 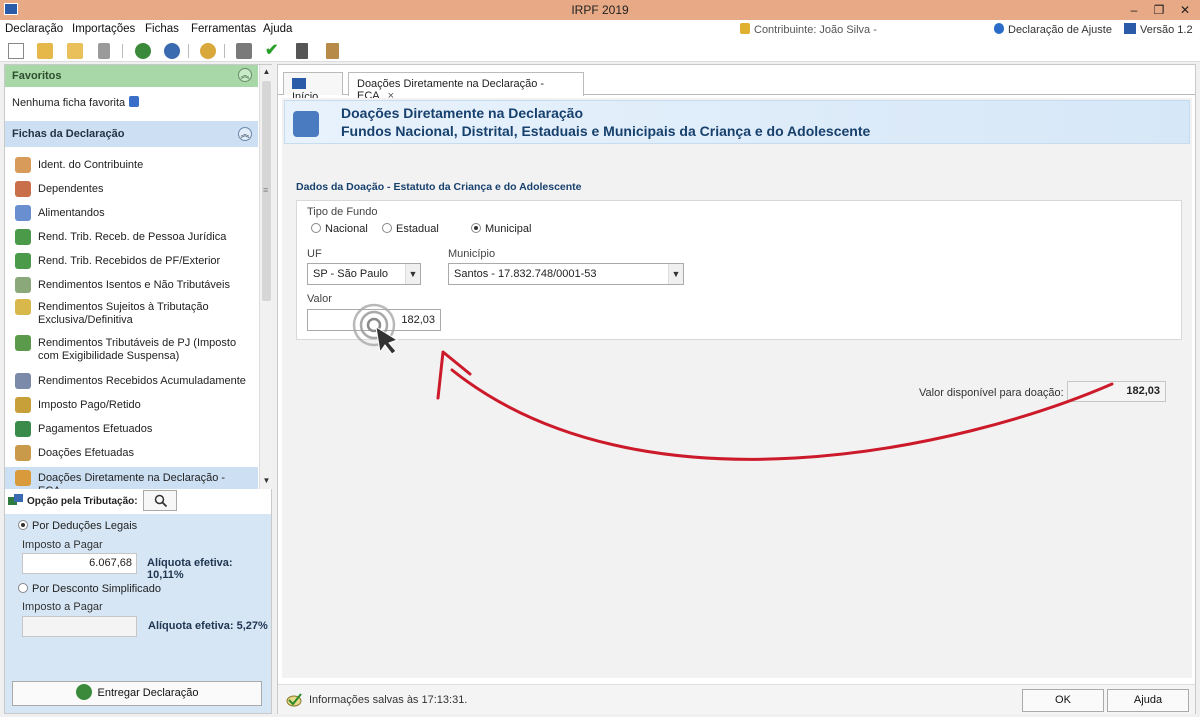 What do you see at coordinates (131, 167) in the screenshot?
I see `sidebar-item: Ident. do Contribuinte` at bounding box center [131, 167].